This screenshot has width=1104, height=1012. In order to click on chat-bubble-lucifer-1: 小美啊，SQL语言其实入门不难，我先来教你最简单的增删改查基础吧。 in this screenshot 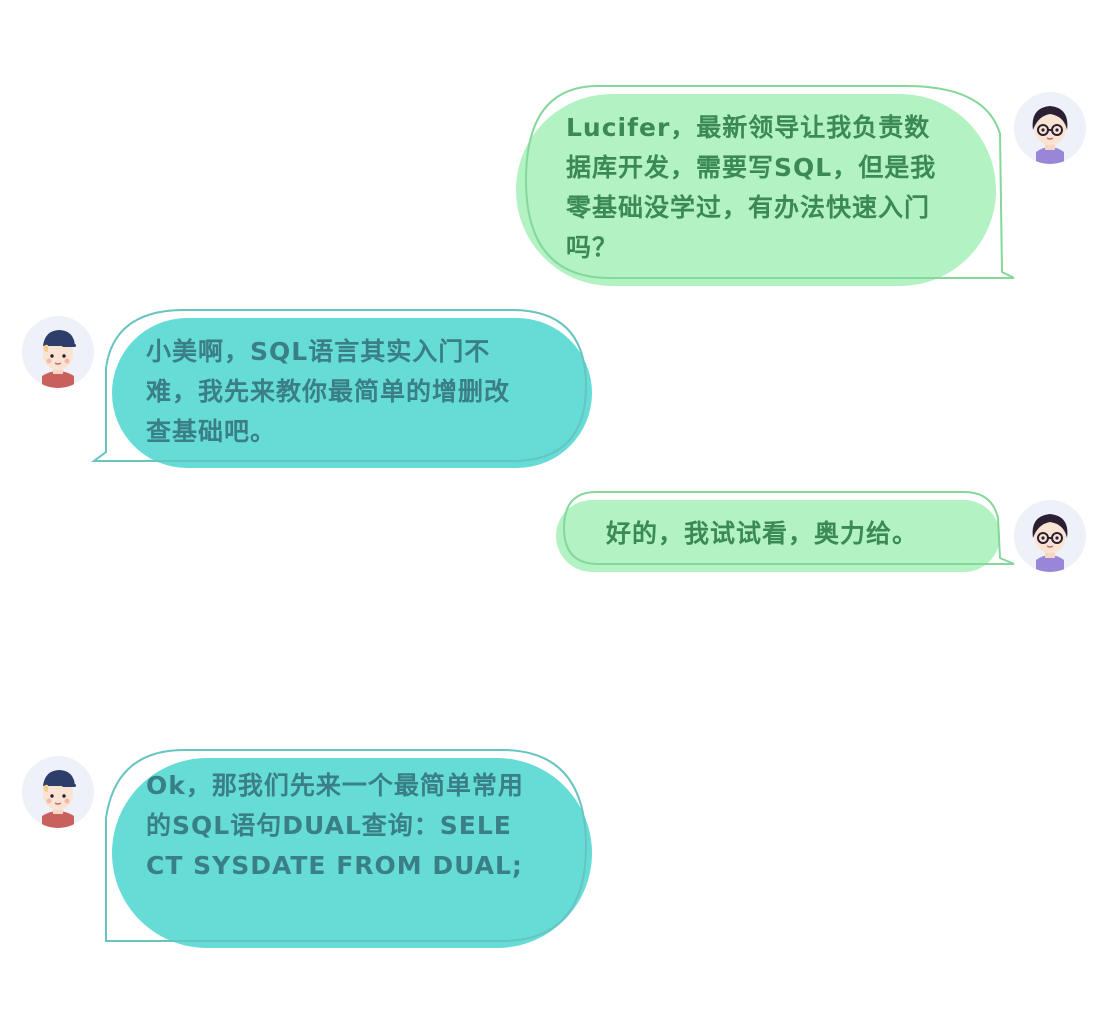, I will do `click(344, 391)`.